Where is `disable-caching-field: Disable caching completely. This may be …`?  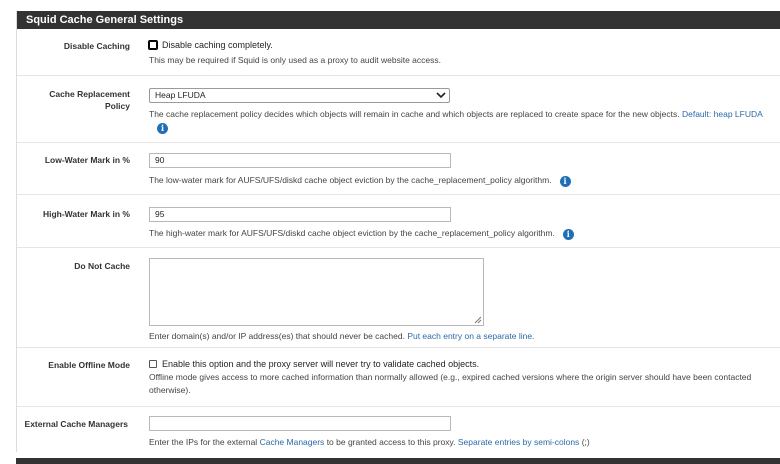 disable-caching-field: Disable caching completely. This may be … is located at coordinates (460, 53).